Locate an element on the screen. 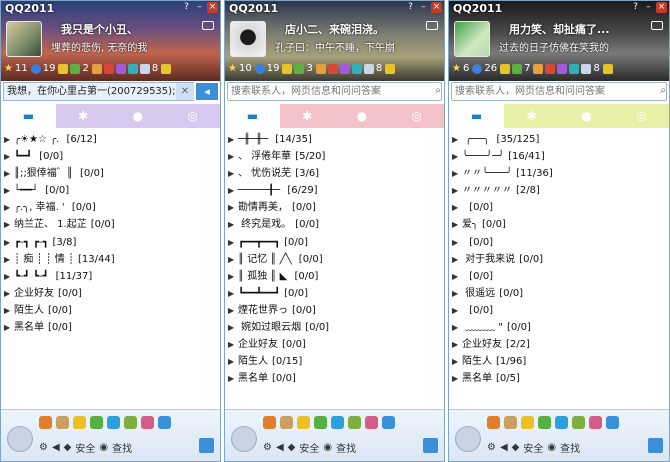 The height and width of the screenshot is (462, 670). contact-group: ▶ 企业好友 [0/0] is located at coordinates (334, 344).